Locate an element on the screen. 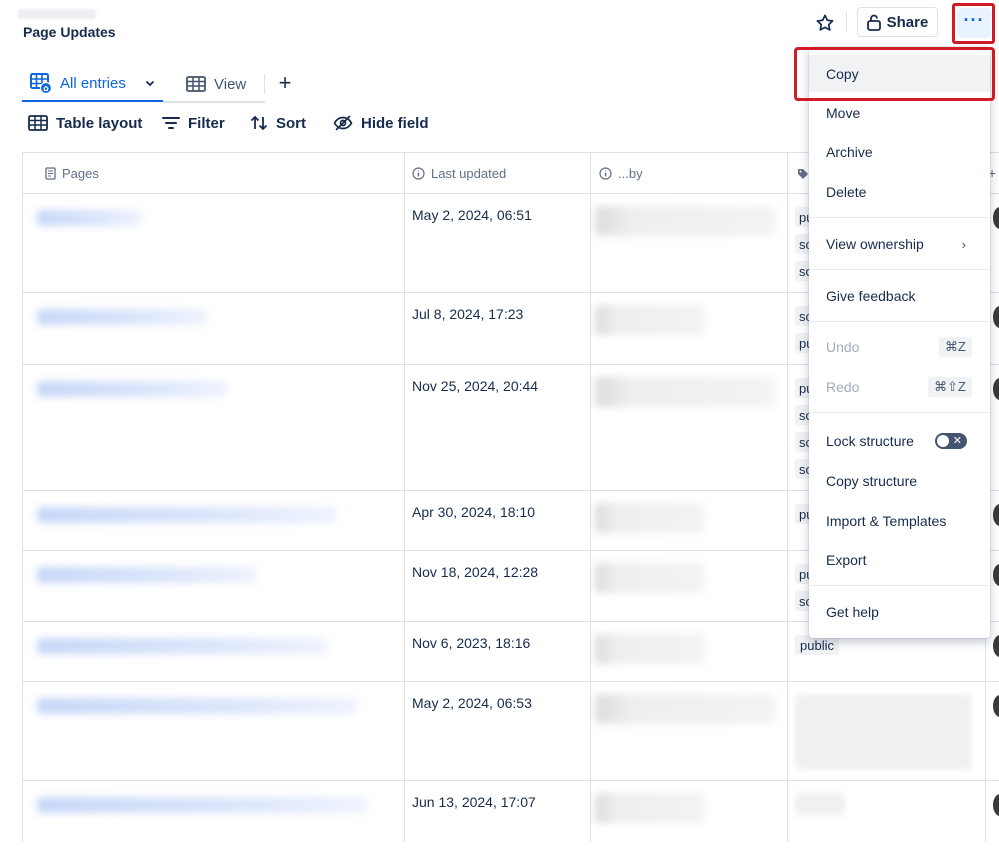  filter-label: Filter is located at coordinates (206, 123).